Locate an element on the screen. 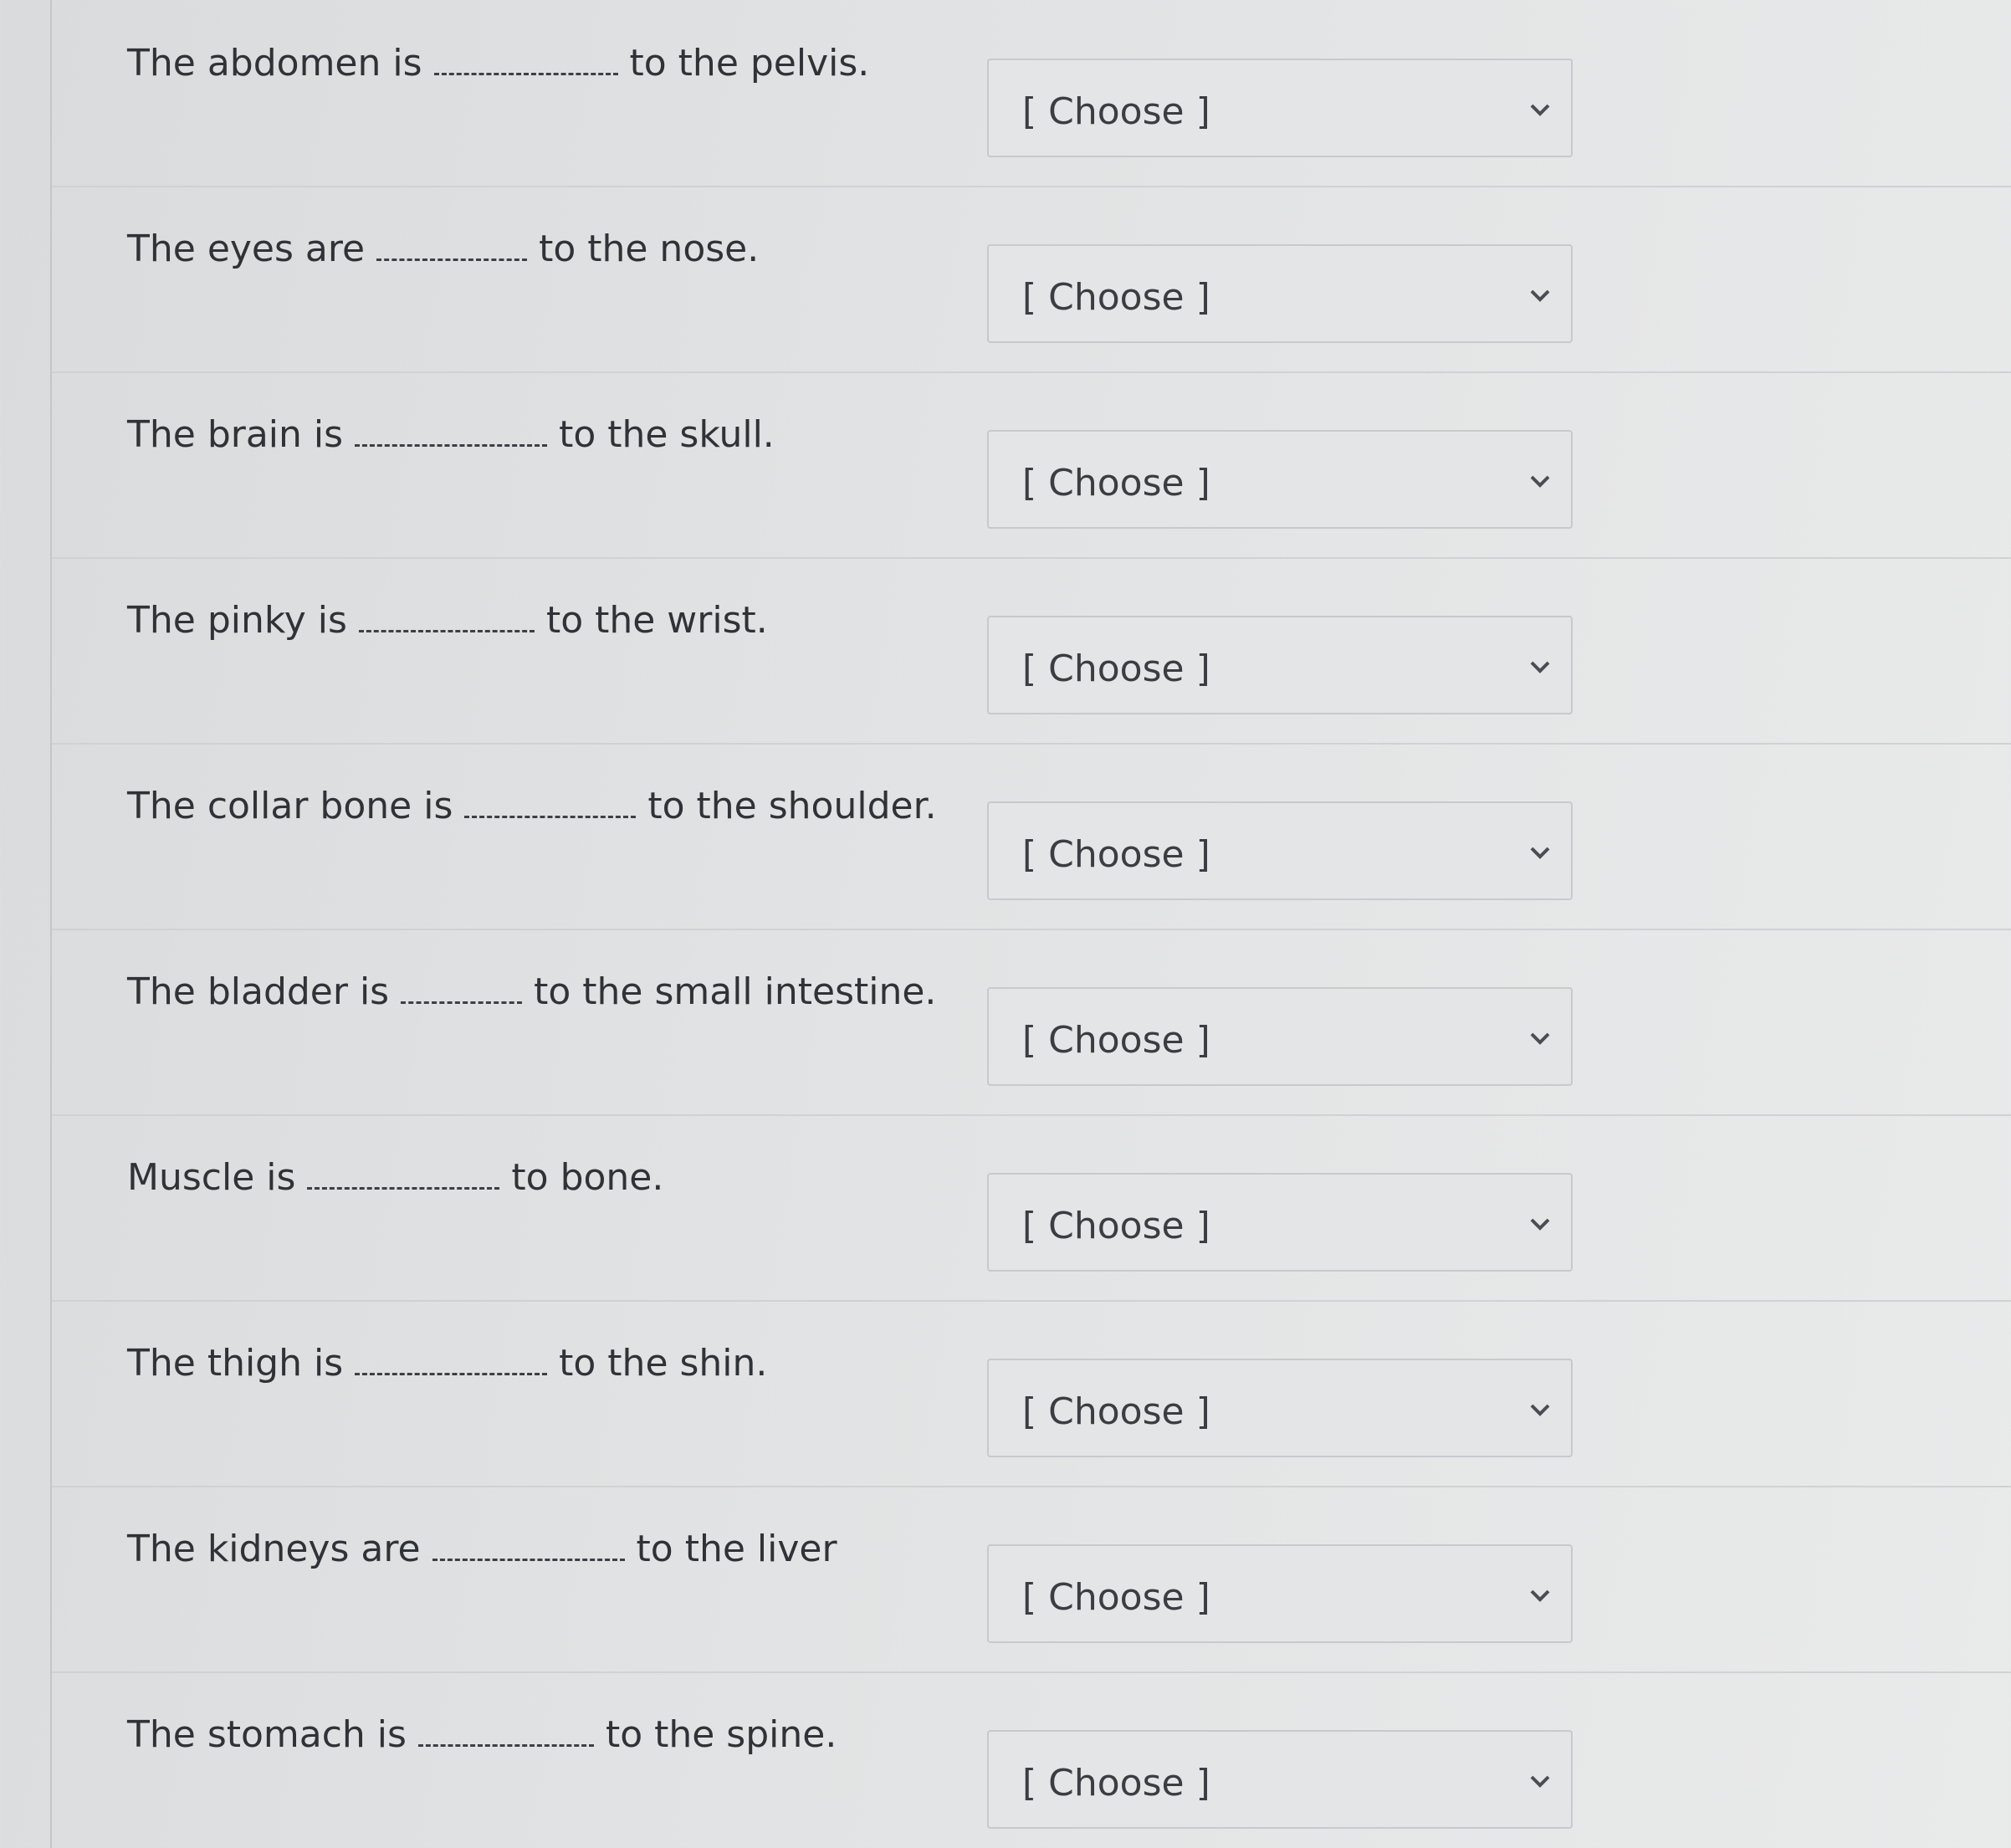  question-tail: to the small intestine. is located at coordinates (735, 991).